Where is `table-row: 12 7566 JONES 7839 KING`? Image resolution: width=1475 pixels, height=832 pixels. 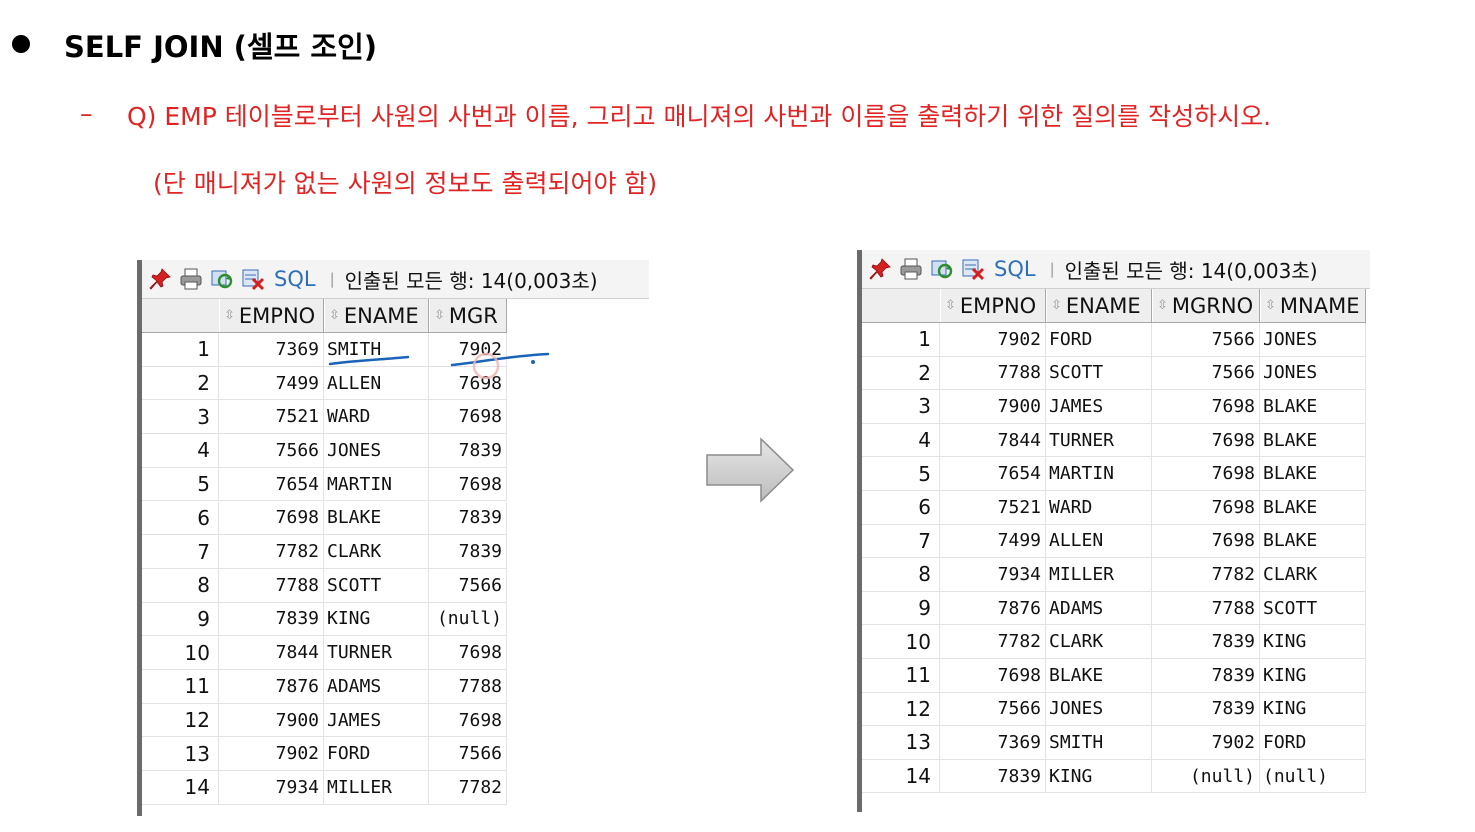
table-row: 12 7566 JONES 7839 KING is located at coordinates (1114, 709).